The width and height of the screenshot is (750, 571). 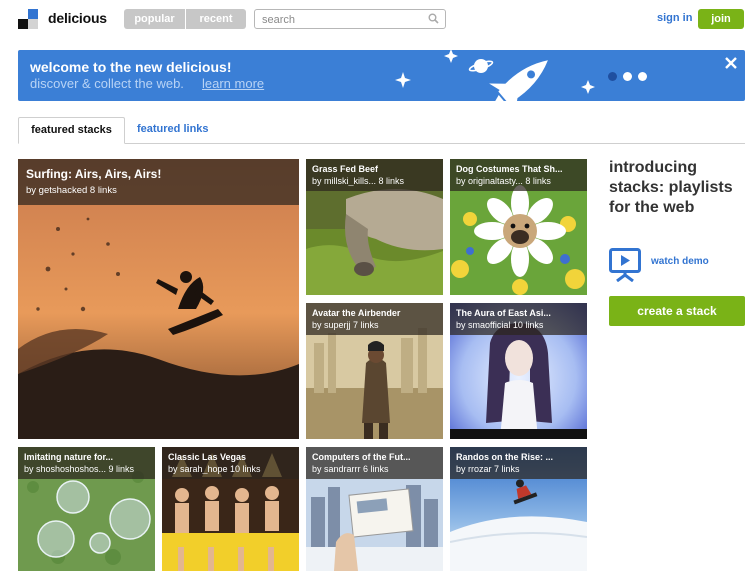 What do you see at coordinates (107, 83) in the screenshot?
I see `banner-subtext: discover & collect the web.` at bounding box center [107, 83].